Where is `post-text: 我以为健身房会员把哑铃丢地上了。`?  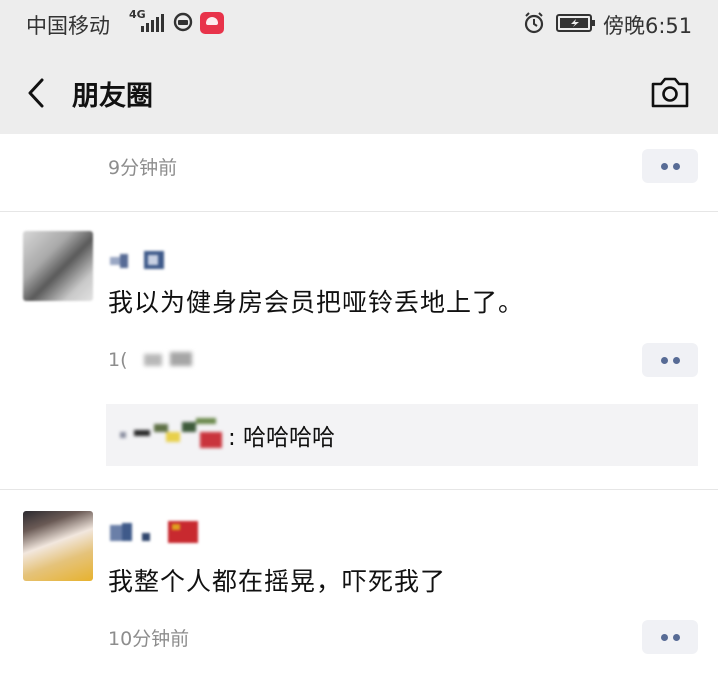
post-text: 我以为健身房会员把哑铃丢地上了。 is located at coordinates (316, 302).